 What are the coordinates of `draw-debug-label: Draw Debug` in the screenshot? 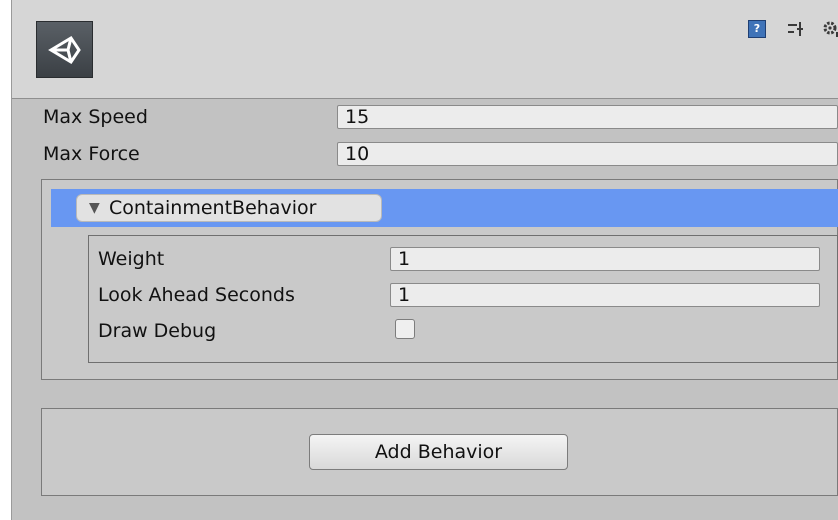 It's located at (157, 331).